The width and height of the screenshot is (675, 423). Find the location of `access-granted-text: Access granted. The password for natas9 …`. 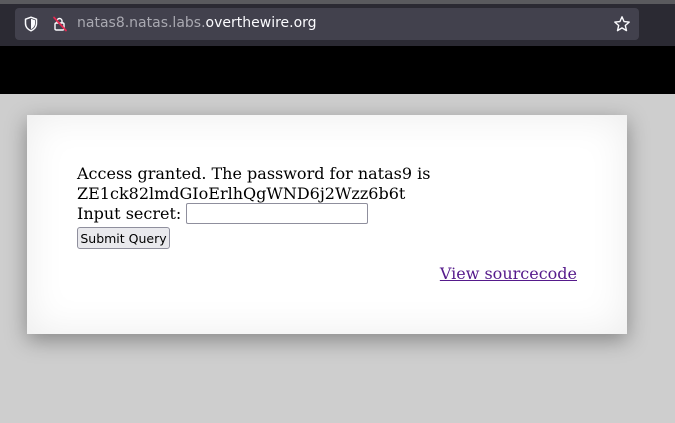

access-granted-text: Access granted. The password for natas9 … is located at coordinates (254, 173).